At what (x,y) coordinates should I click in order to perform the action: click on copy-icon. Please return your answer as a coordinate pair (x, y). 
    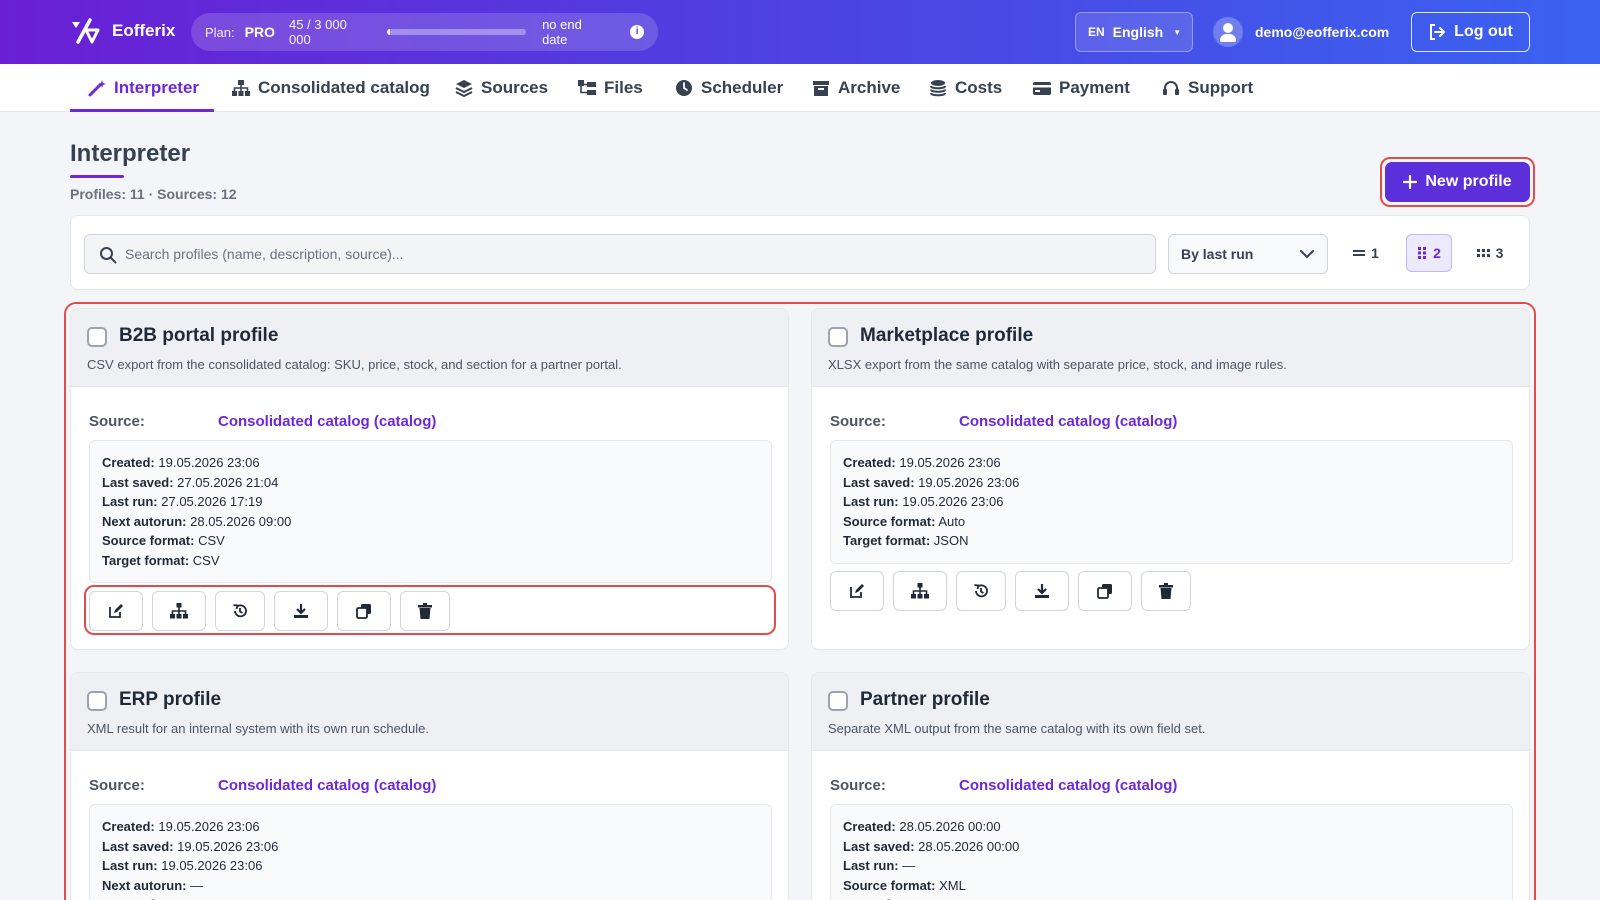
    Looking at the image, I should click on (1105, 591).